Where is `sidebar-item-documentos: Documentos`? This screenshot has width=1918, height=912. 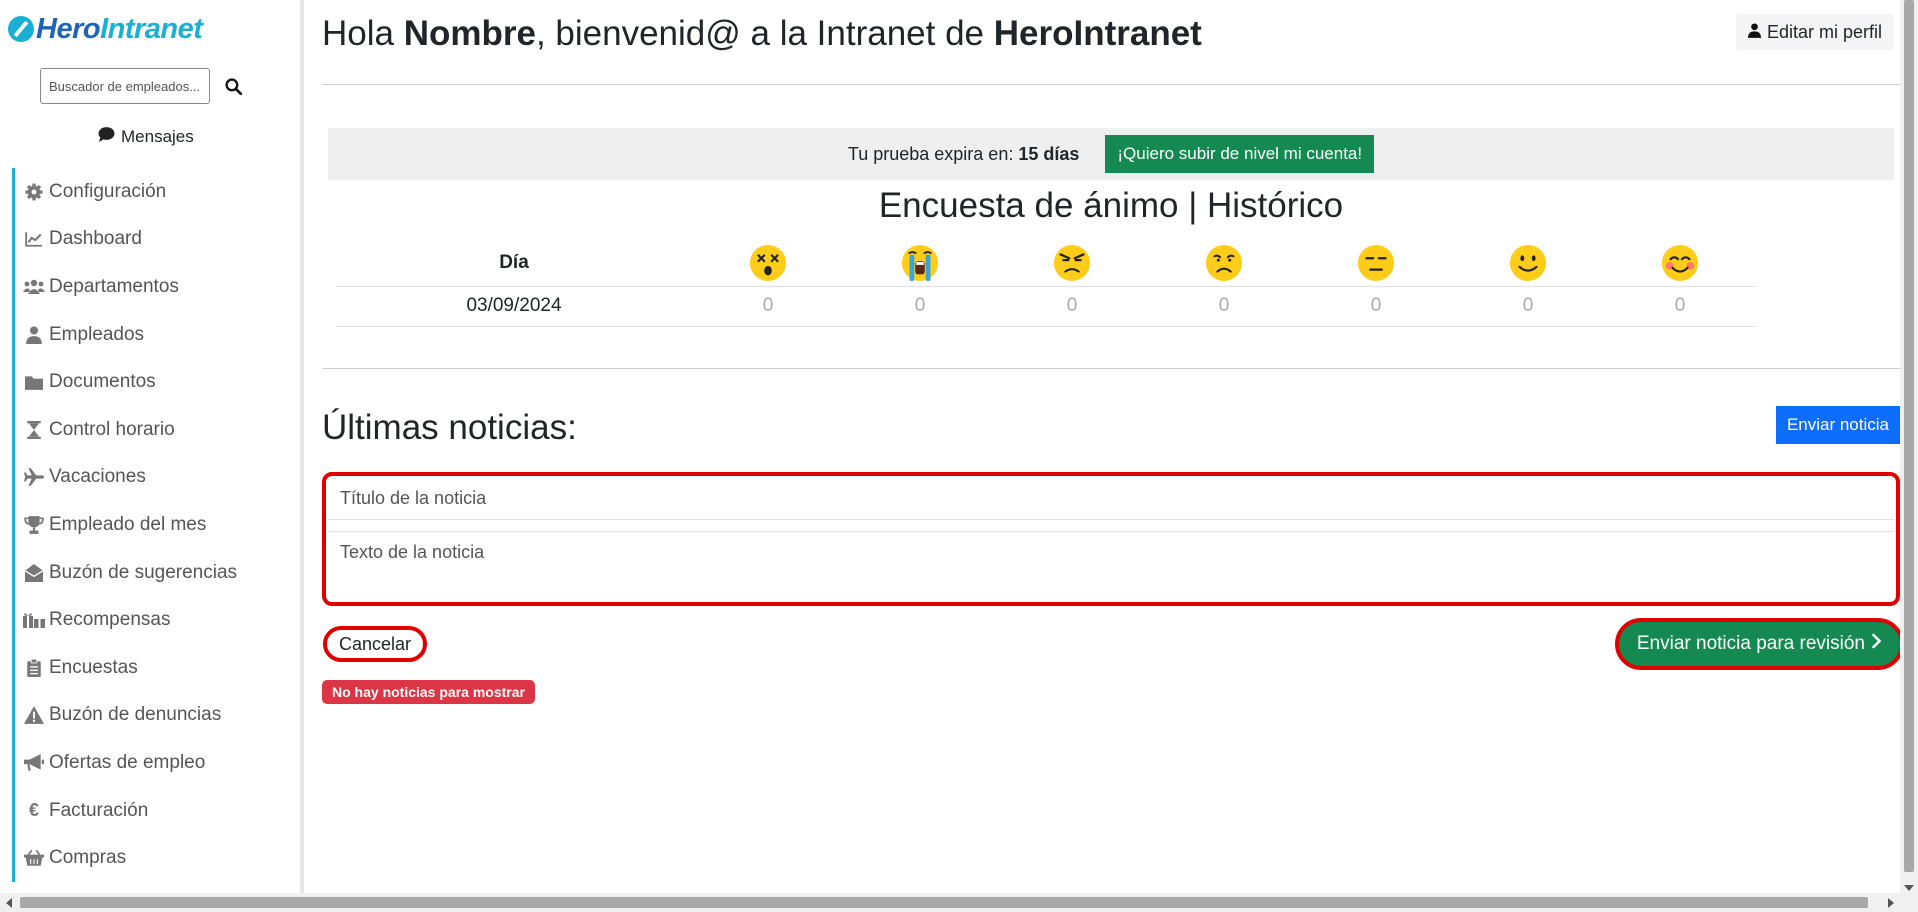 sidebar-item-documentos: Documentos is located at coordinates (156, 382).